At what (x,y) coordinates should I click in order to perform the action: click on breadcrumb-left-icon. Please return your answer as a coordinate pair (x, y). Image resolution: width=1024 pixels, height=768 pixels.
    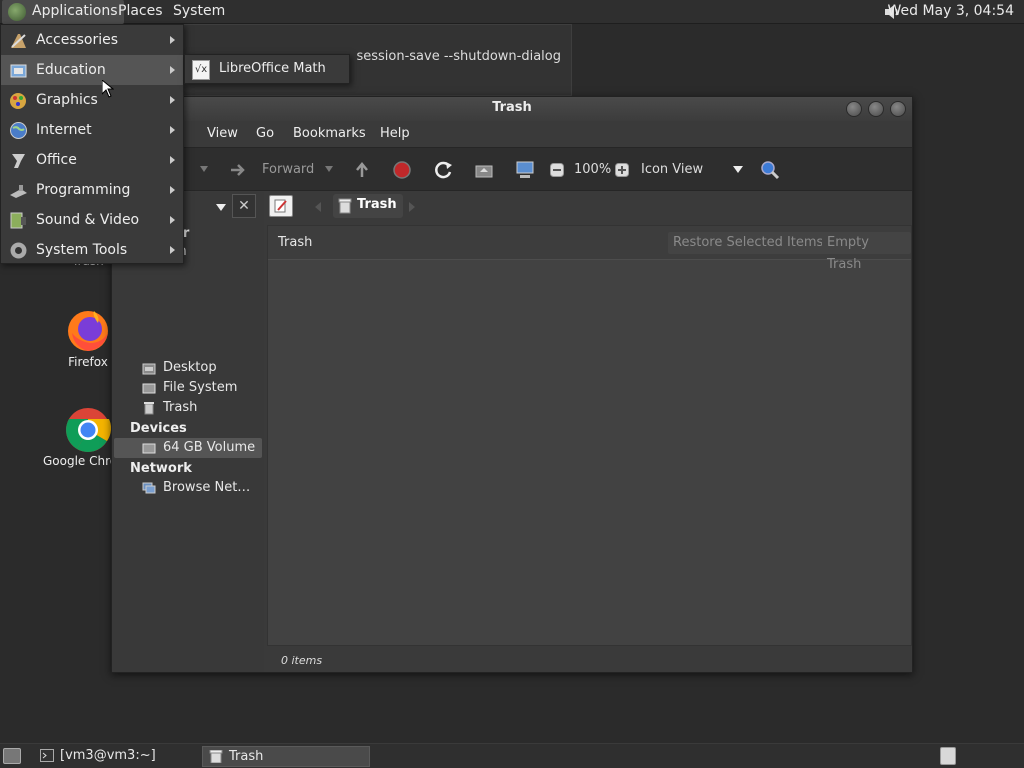
    Looking at the image, I should click on (318, 207).